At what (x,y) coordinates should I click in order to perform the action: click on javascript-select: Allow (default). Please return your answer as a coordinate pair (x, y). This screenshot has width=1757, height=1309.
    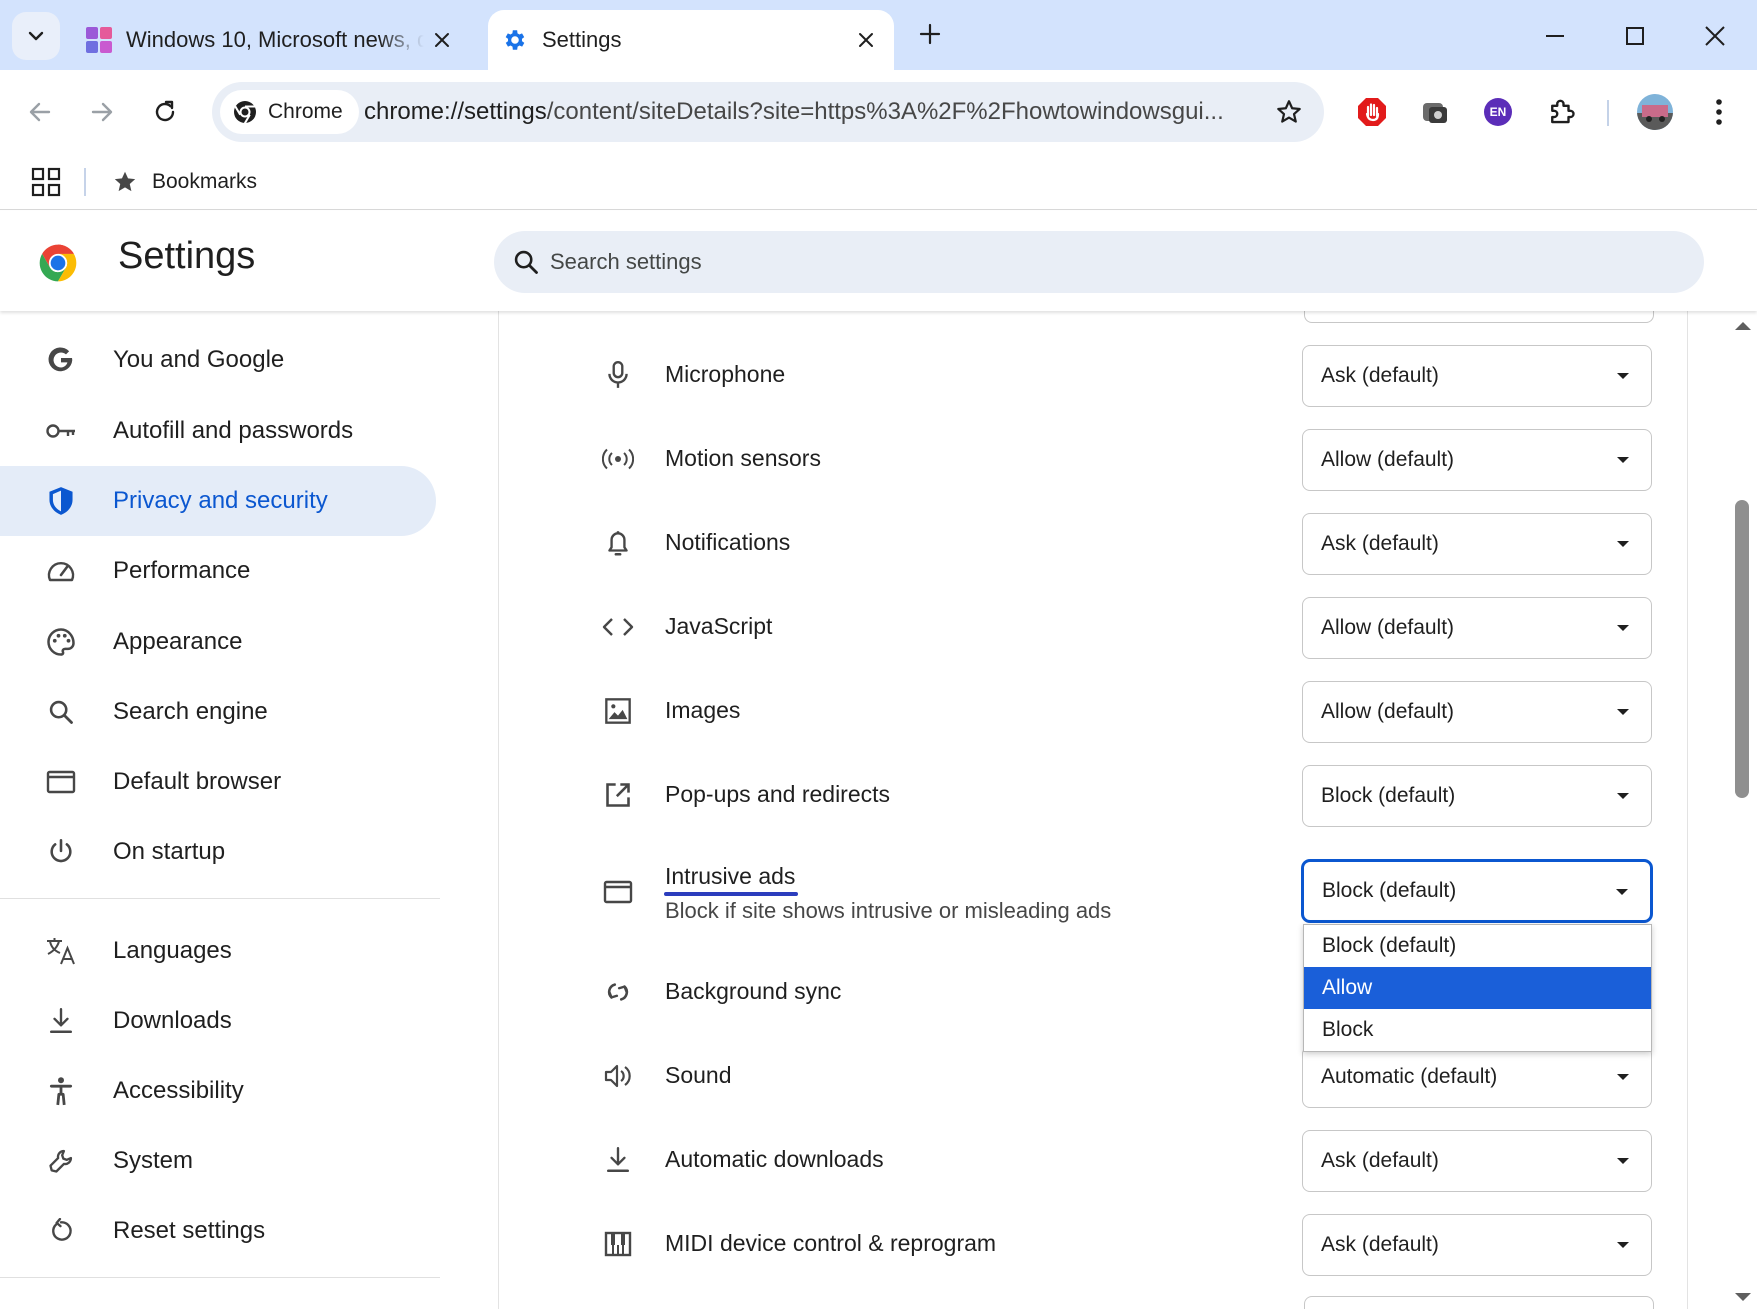
    Looking at the image, I should click on (1477, 628).